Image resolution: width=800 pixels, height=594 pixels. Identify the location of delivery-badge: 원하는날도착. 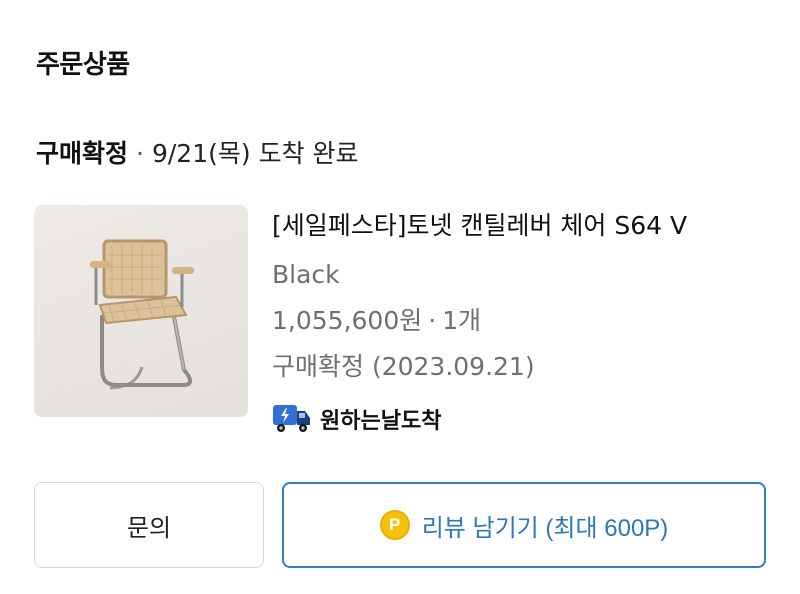
(356, 419).